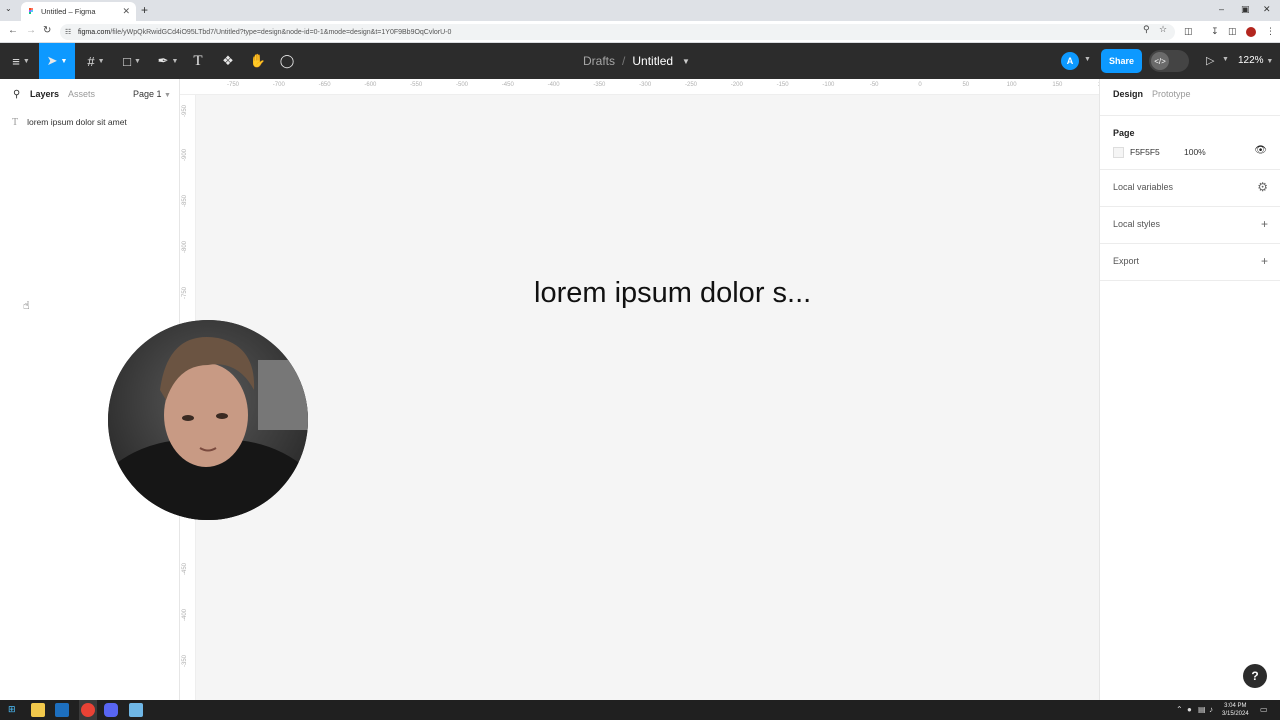 The height and width of the screenshot is (720, 1280). What do you see at coordinates (136, 710) in the screenshot?
I see `notepad-icon` at bounding box center [136, 710].